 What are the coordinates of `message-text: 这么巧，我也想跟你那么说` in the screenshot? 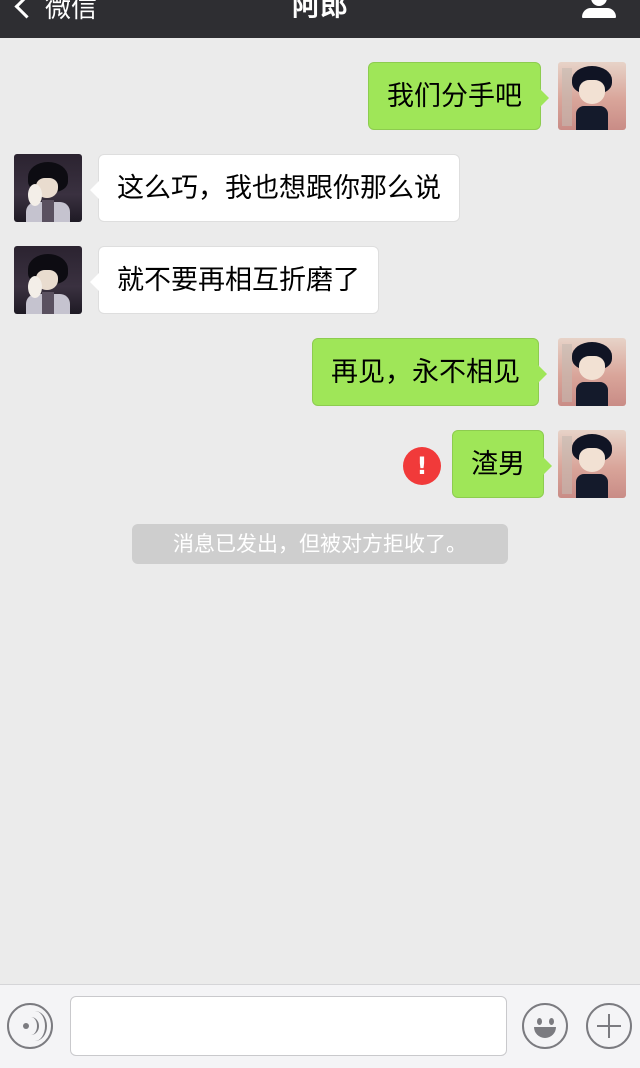 It's located at (279, 188).